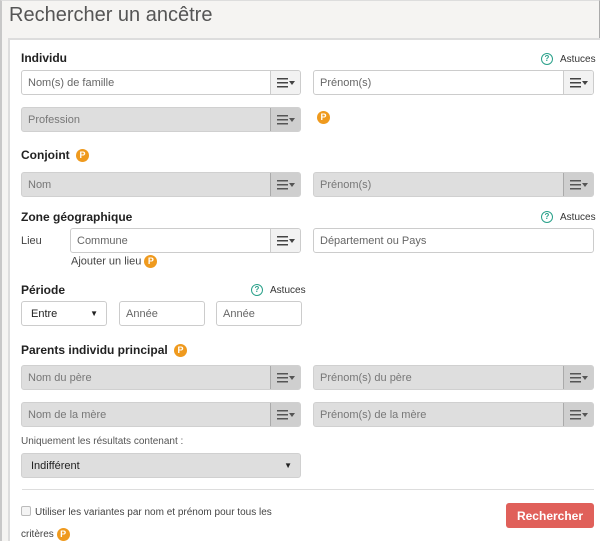  What do you see at coordinates (438, 377) in the screenshot?
I see `pere-prenom-input` at bounding box center [438, 377].